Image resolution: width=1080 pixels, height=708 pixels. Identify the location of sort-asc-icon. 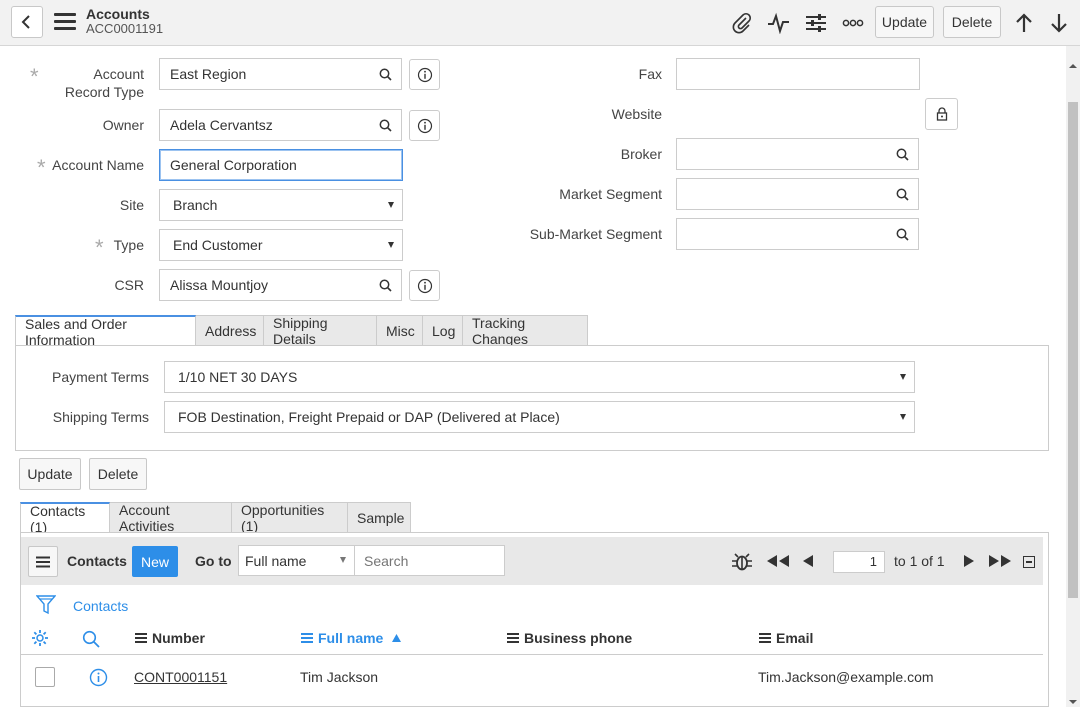
(397, 638).